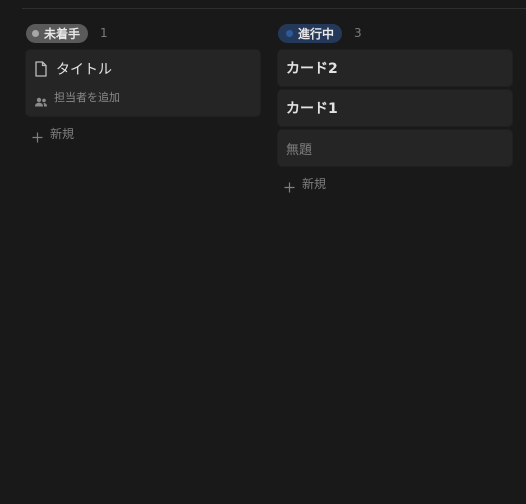  What do you see at coordinates (395, 68) in the screenshot?
I see `card-2: カード2` at bounding box center [395, 68].